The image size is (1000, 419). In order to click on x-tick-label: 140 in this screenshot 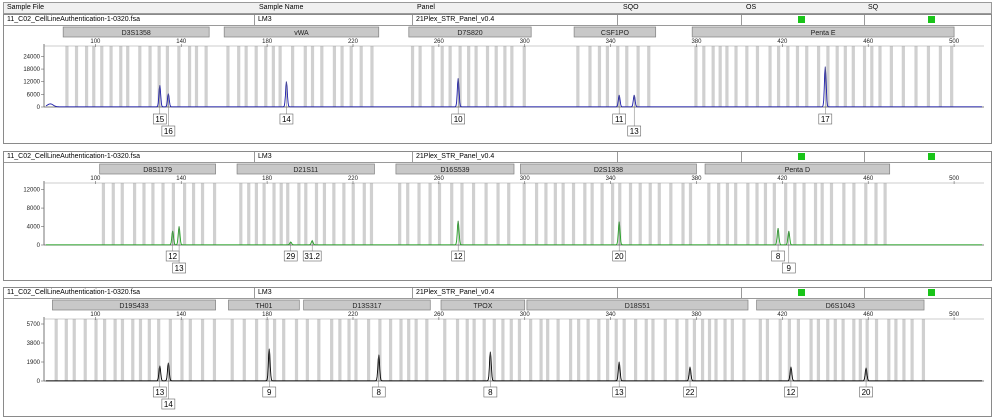, I will do `click(181, 42)`.